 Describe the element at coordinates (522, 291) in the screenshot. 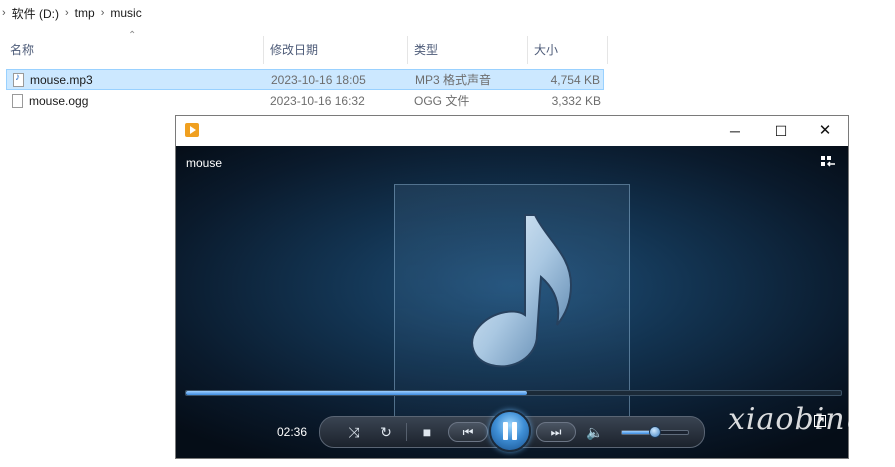

I see `music-note-icon` at that location.